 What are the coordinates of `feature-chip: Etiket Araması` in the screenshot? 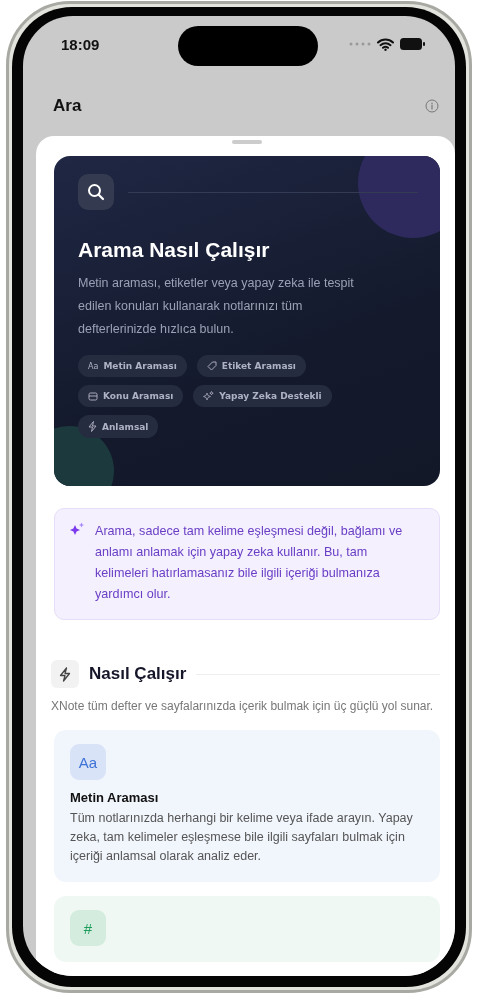 It's located at (251, 366).